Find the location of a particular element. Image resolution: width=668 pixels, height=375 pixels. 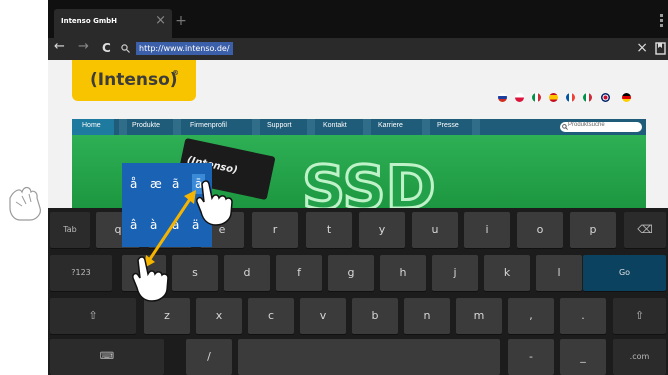

browser-tab: Intenso GmbH × is located at coordinates (113, 23).